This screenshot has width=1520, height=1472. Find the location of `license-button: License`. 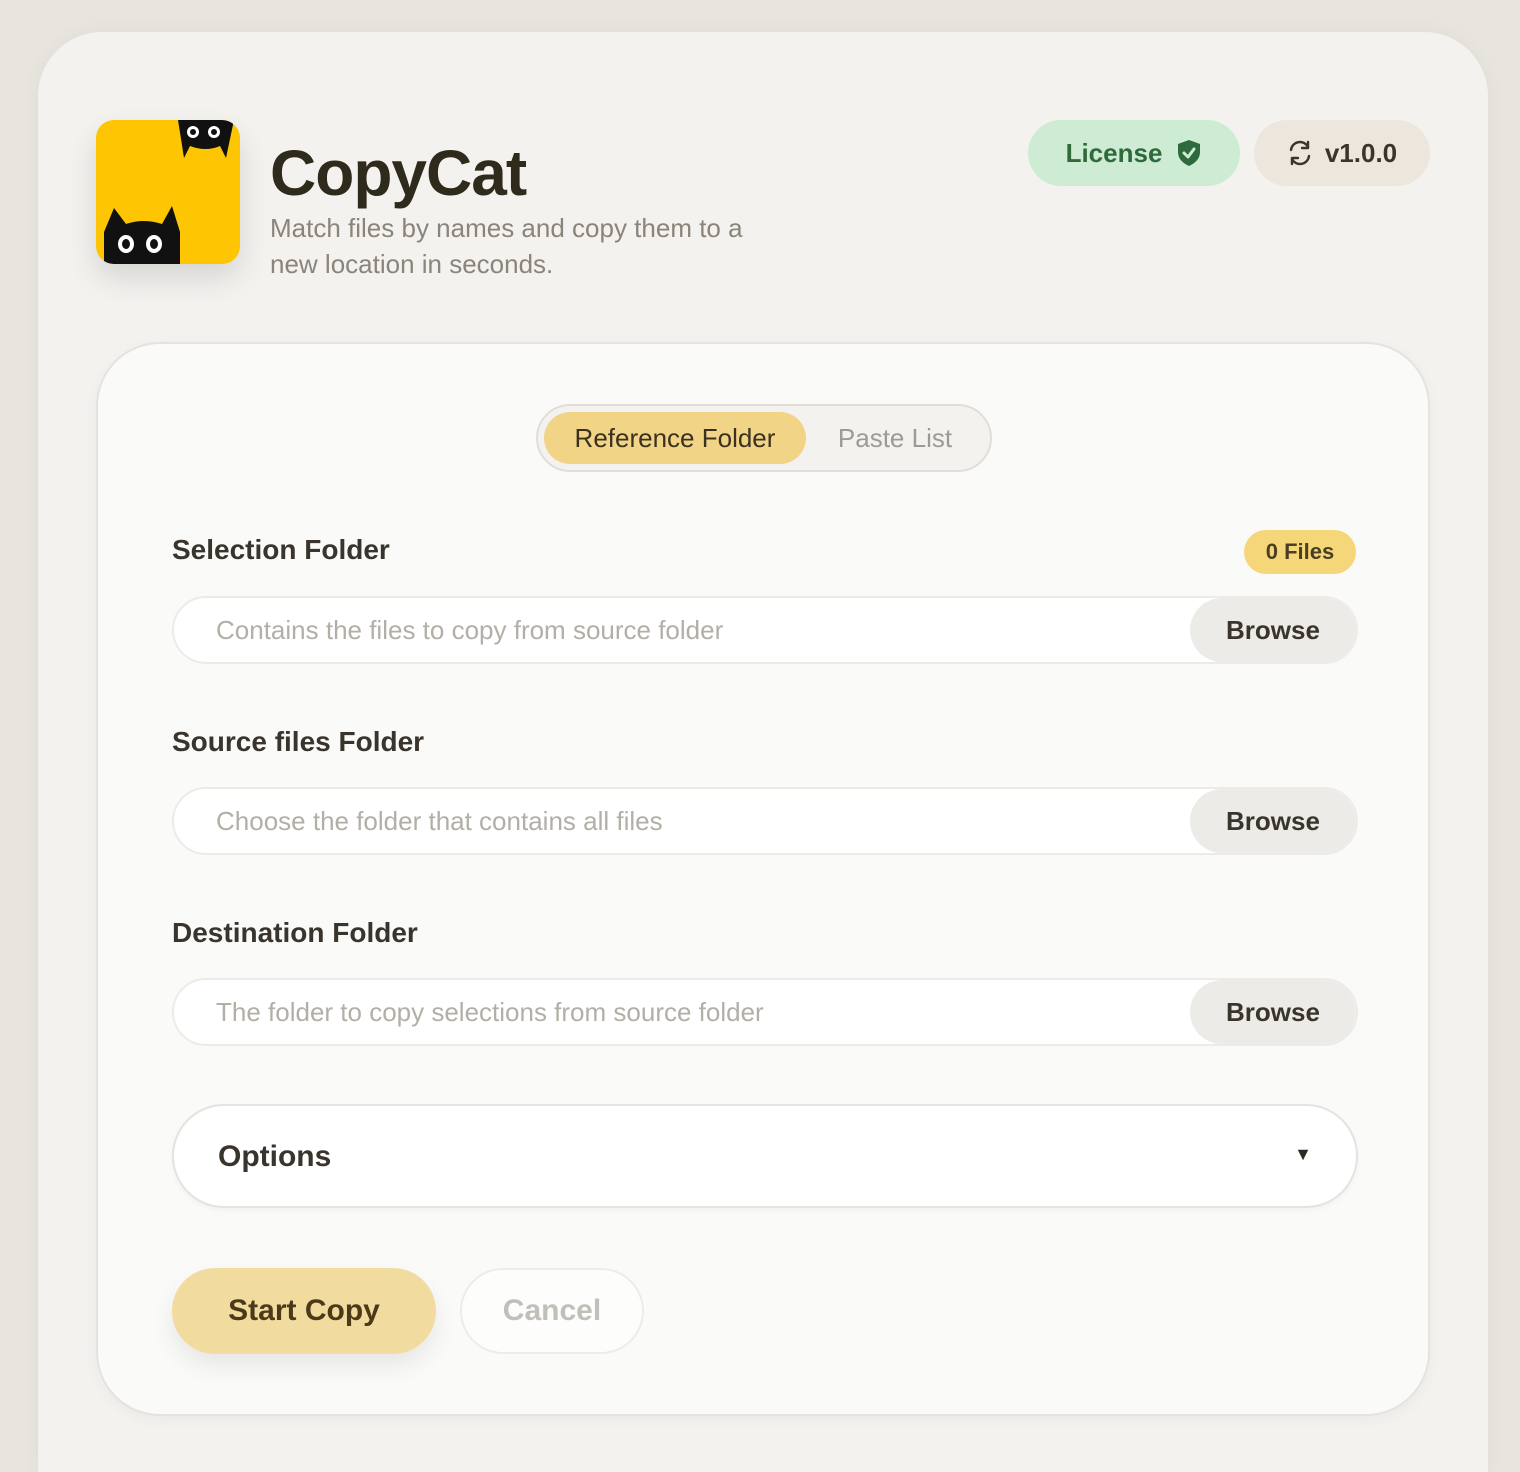

license-button: License is located at coordinates (1134, 153).